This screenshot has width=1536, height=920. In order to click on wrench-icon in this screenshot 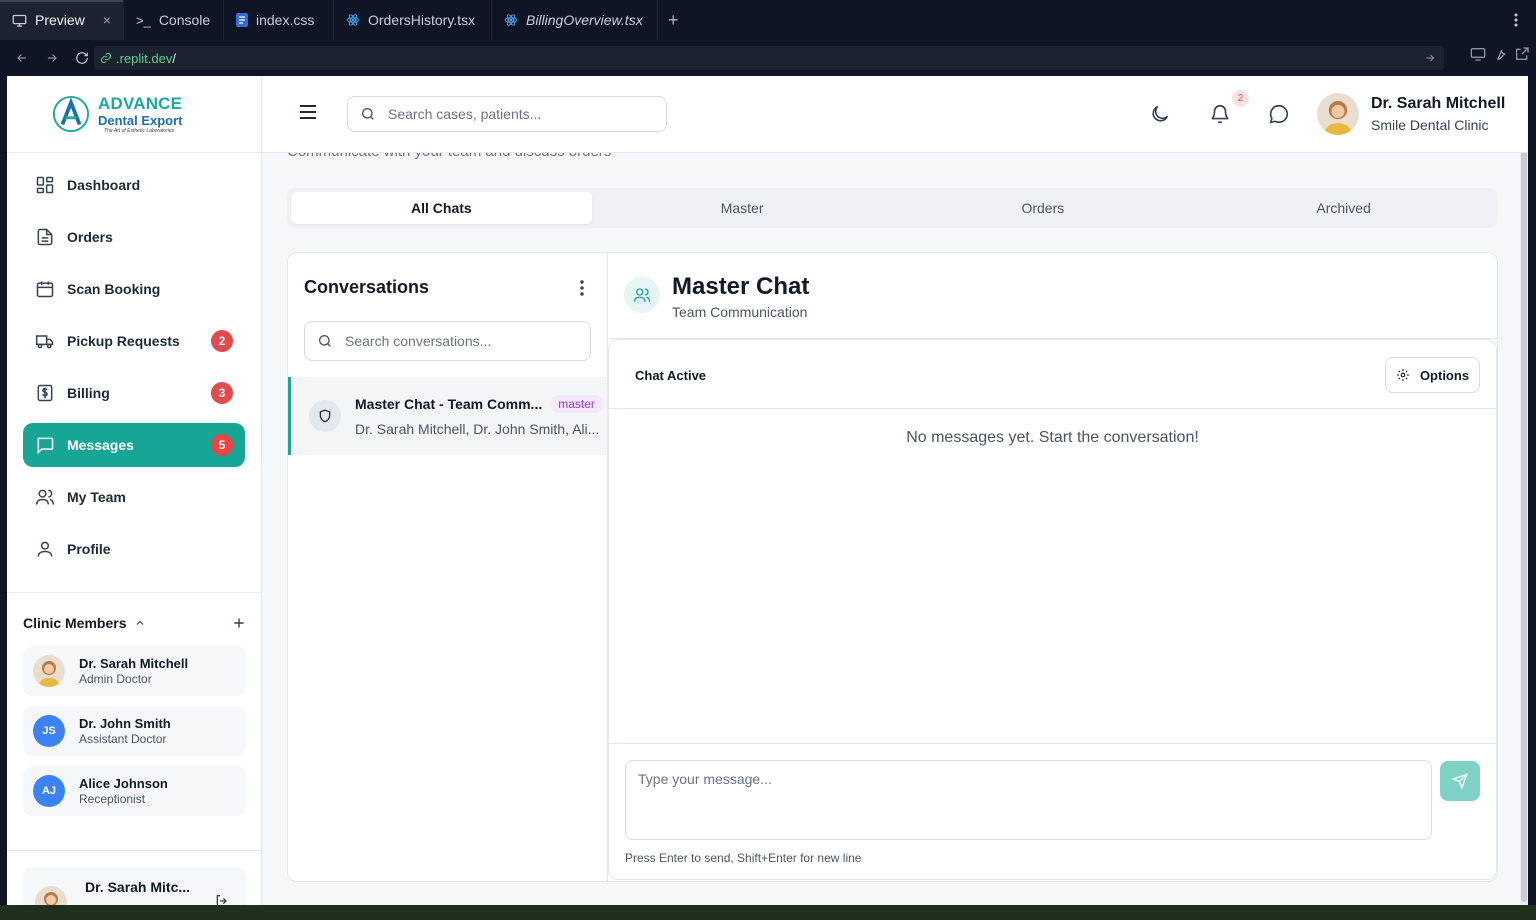, I will do `click(1500, 54)`.